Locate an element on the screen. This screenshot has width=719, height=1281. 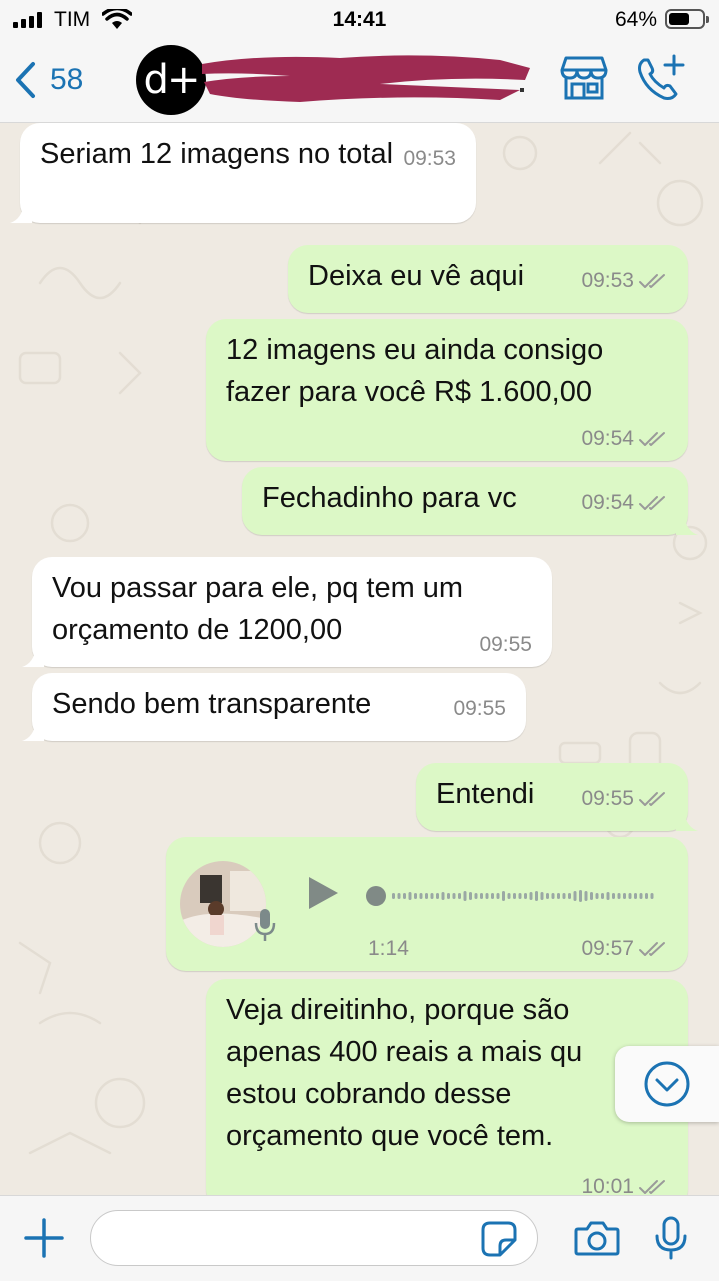
message-text: Deixa eu vê aqui is located at coordinates (416, 276).